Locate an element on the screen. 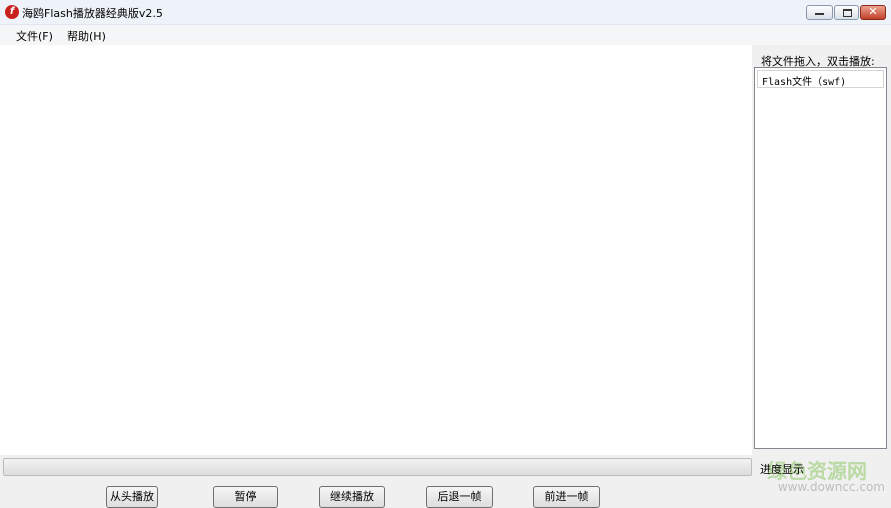 The width and height of the screenshot is (891, 508). close-button: ✕ is located at coordinates (873, 12).